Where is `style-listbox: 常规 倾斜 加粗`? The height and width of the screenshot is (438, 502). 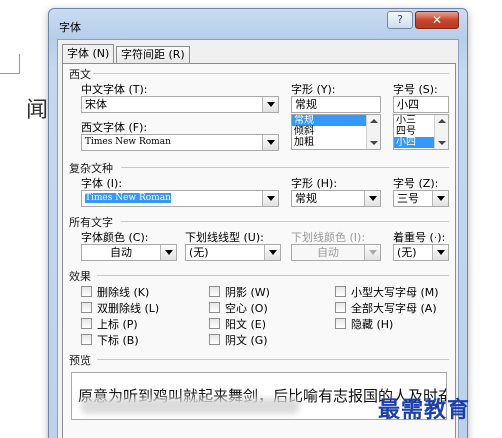 style-listbox: 常规 倾斜 加粗 is located at coordinates (336, 132).